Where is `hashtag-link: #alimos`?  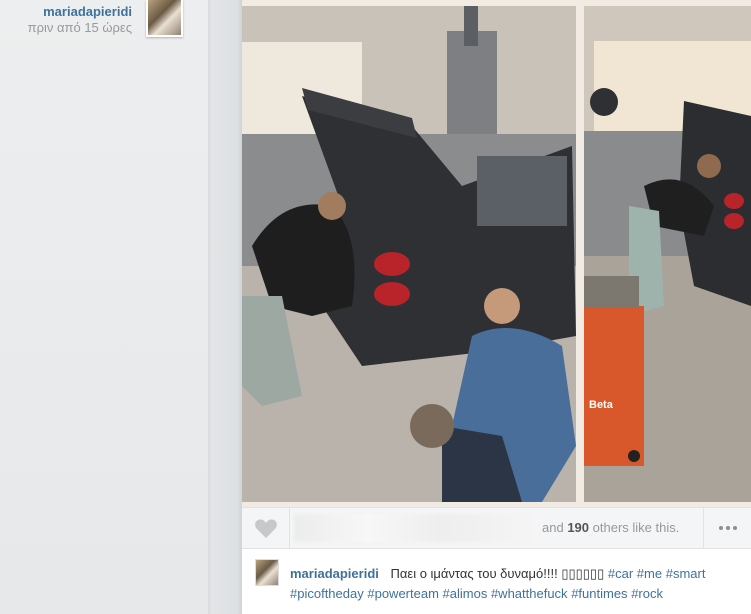
hashtag-link: #alimos is located at coordinates (465, 593).